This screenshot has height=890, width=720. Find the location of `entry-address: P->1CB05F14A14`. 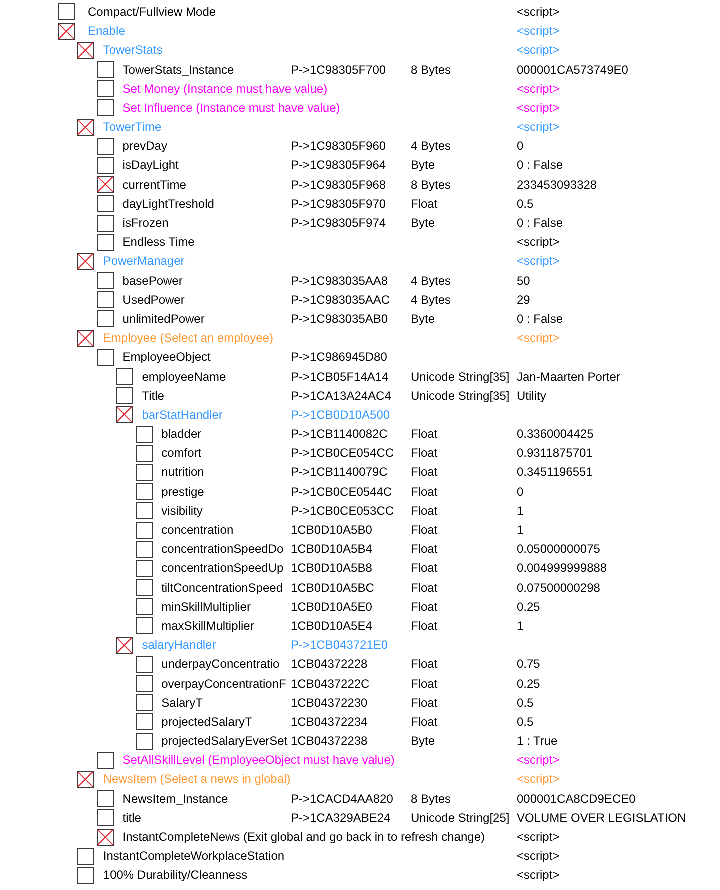

entry-address: P->1CB05F14A14 is located at coordinates (340, 377).